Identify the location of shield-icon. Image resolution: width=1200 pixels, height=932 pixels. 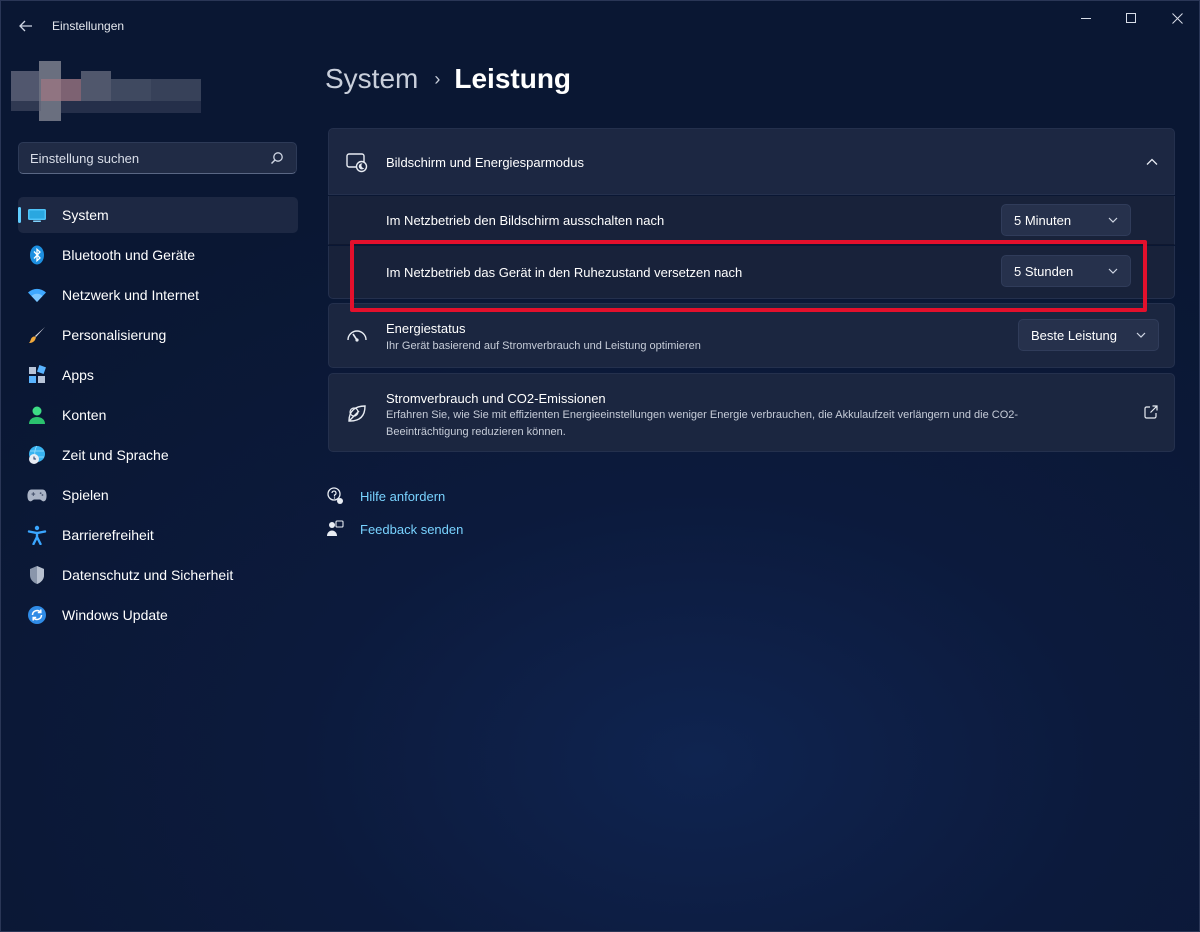
(37, 575).